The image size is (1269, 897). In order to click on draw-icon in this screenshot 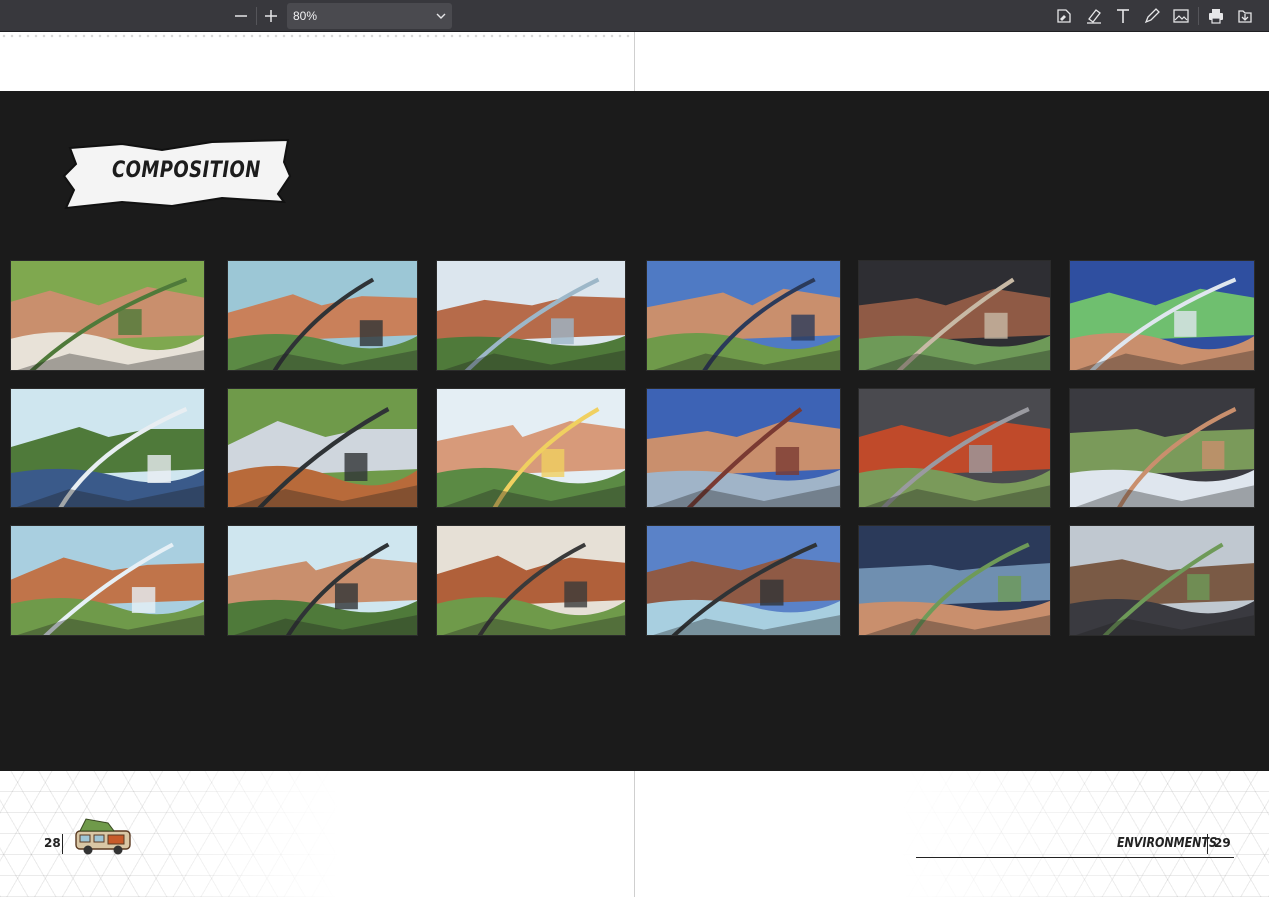, I will do `click(1152, 16)`.